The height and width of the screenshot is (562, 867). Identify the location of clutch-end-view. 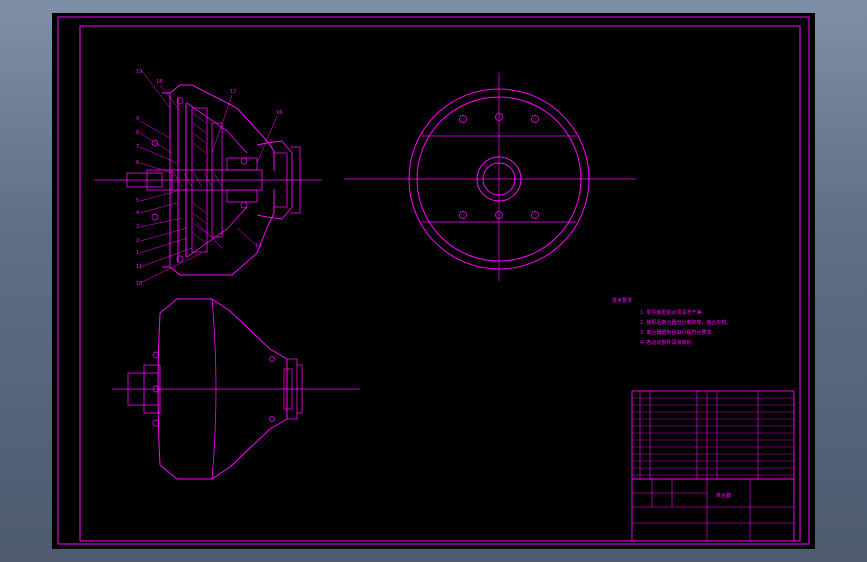
(490, 177).